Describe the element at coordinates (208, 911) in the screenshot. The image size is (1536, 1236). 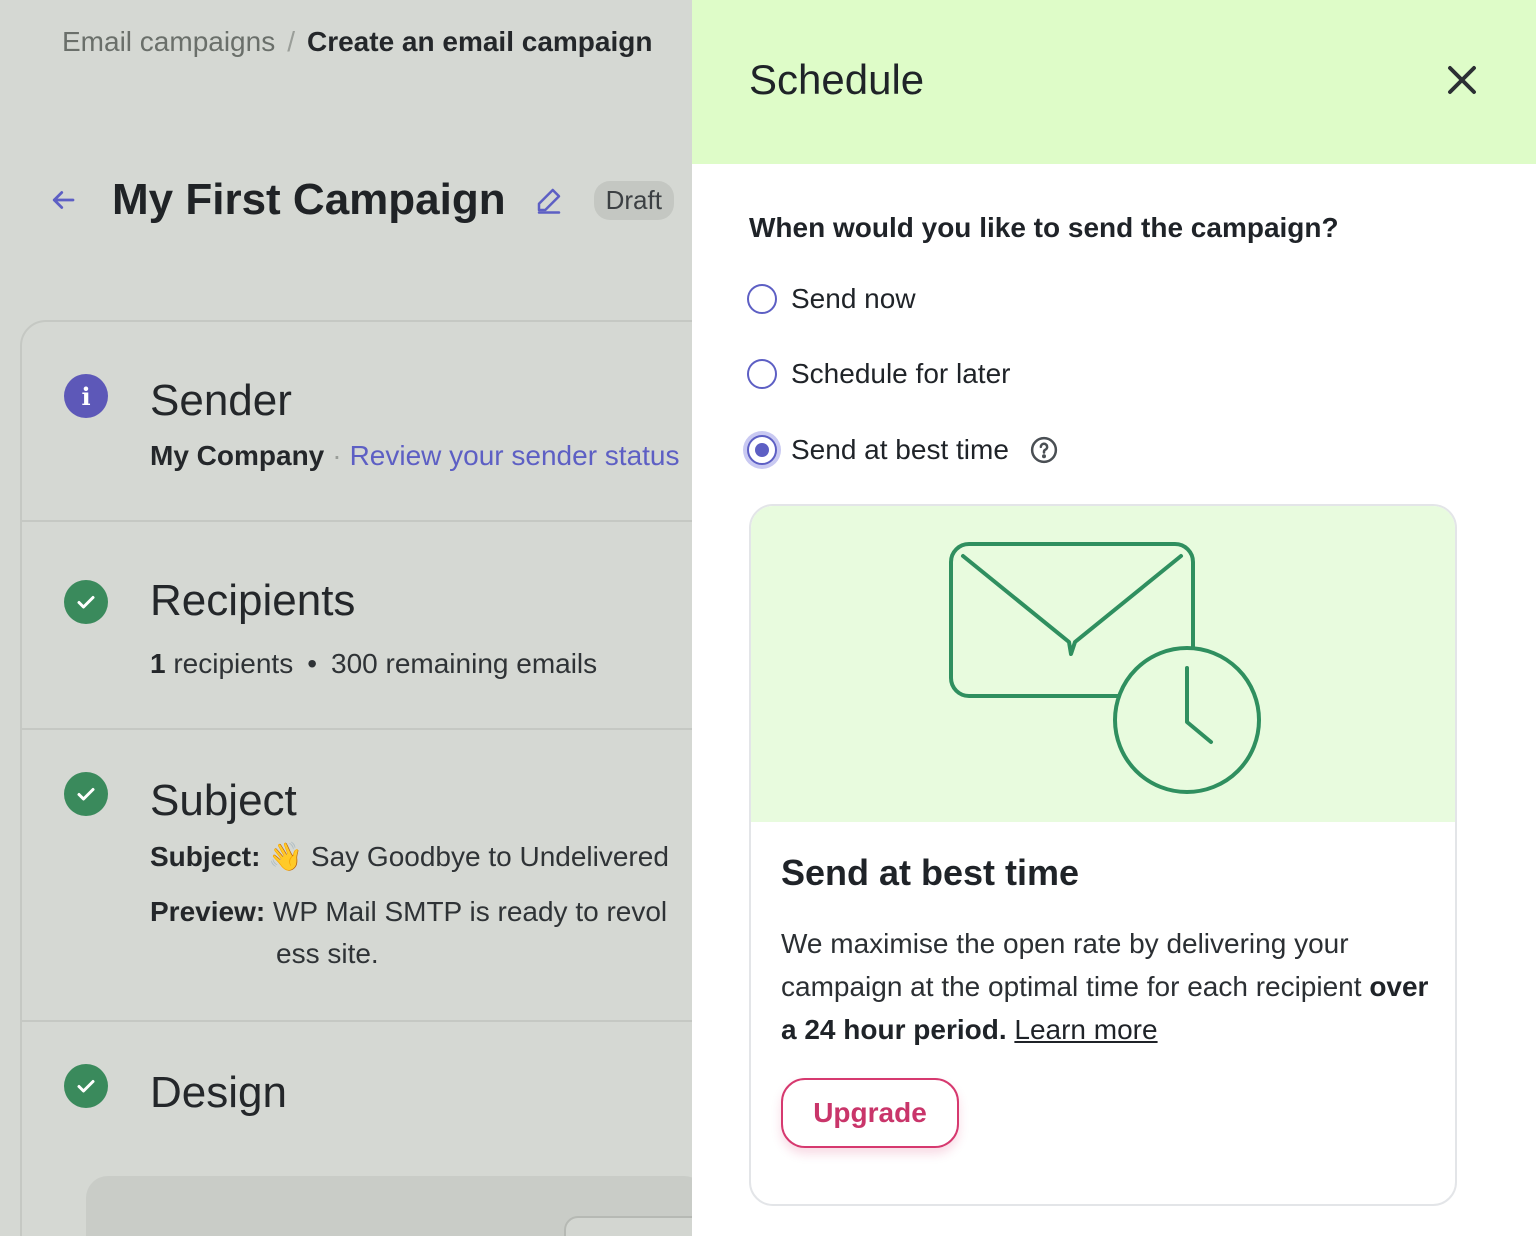
I see `preview-label: Preview:` at that location.